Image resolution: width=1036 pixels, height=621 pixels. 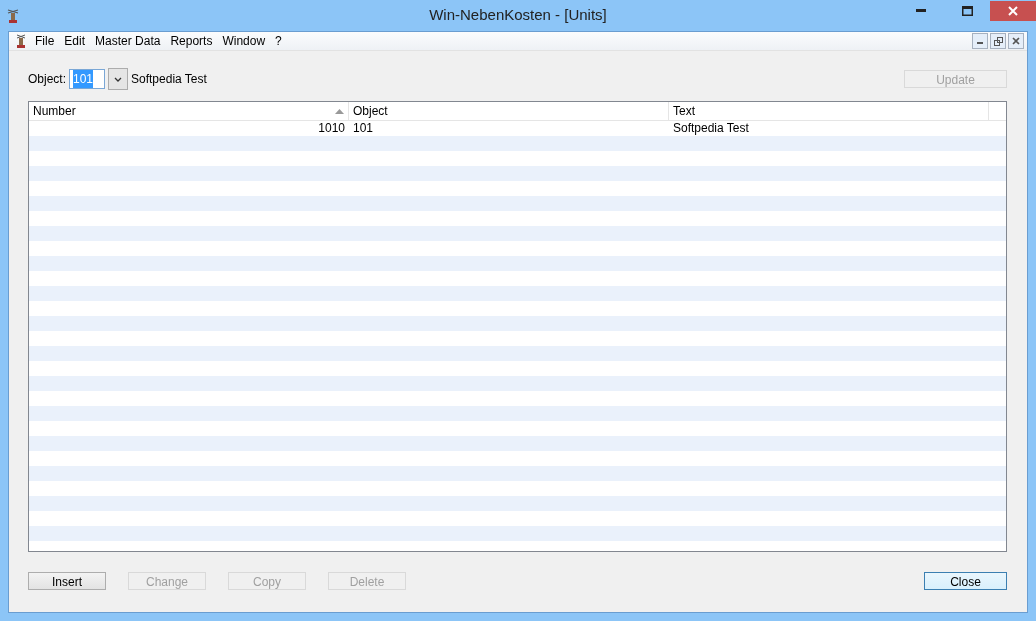 What do you see at coordinates (921, 10) in the screenshot?
I see `minimize-icon` at bounding box center [921, 10].